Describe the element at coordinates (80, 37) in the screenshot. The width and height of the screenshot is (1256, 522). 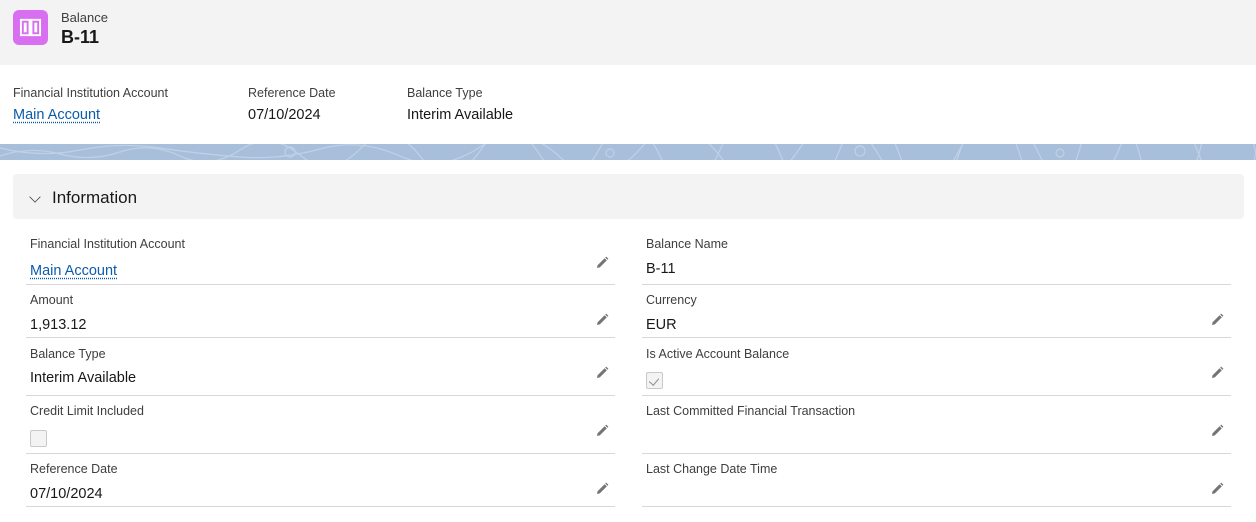
I see `record-title: B-11` at that location.